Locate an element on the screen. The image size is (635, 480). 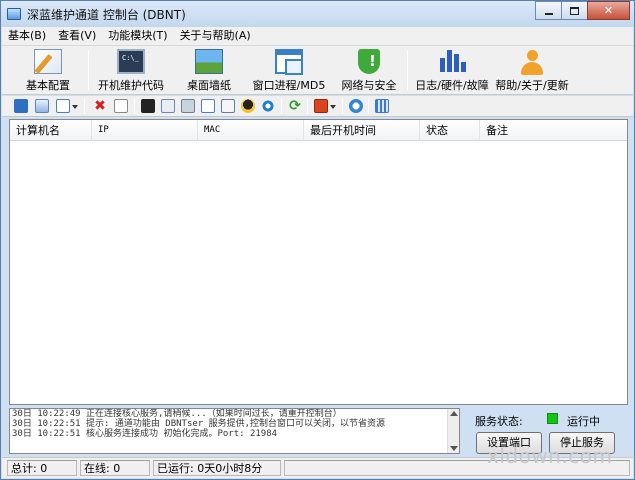
console-small-icon is located at coordinates (148, 106).